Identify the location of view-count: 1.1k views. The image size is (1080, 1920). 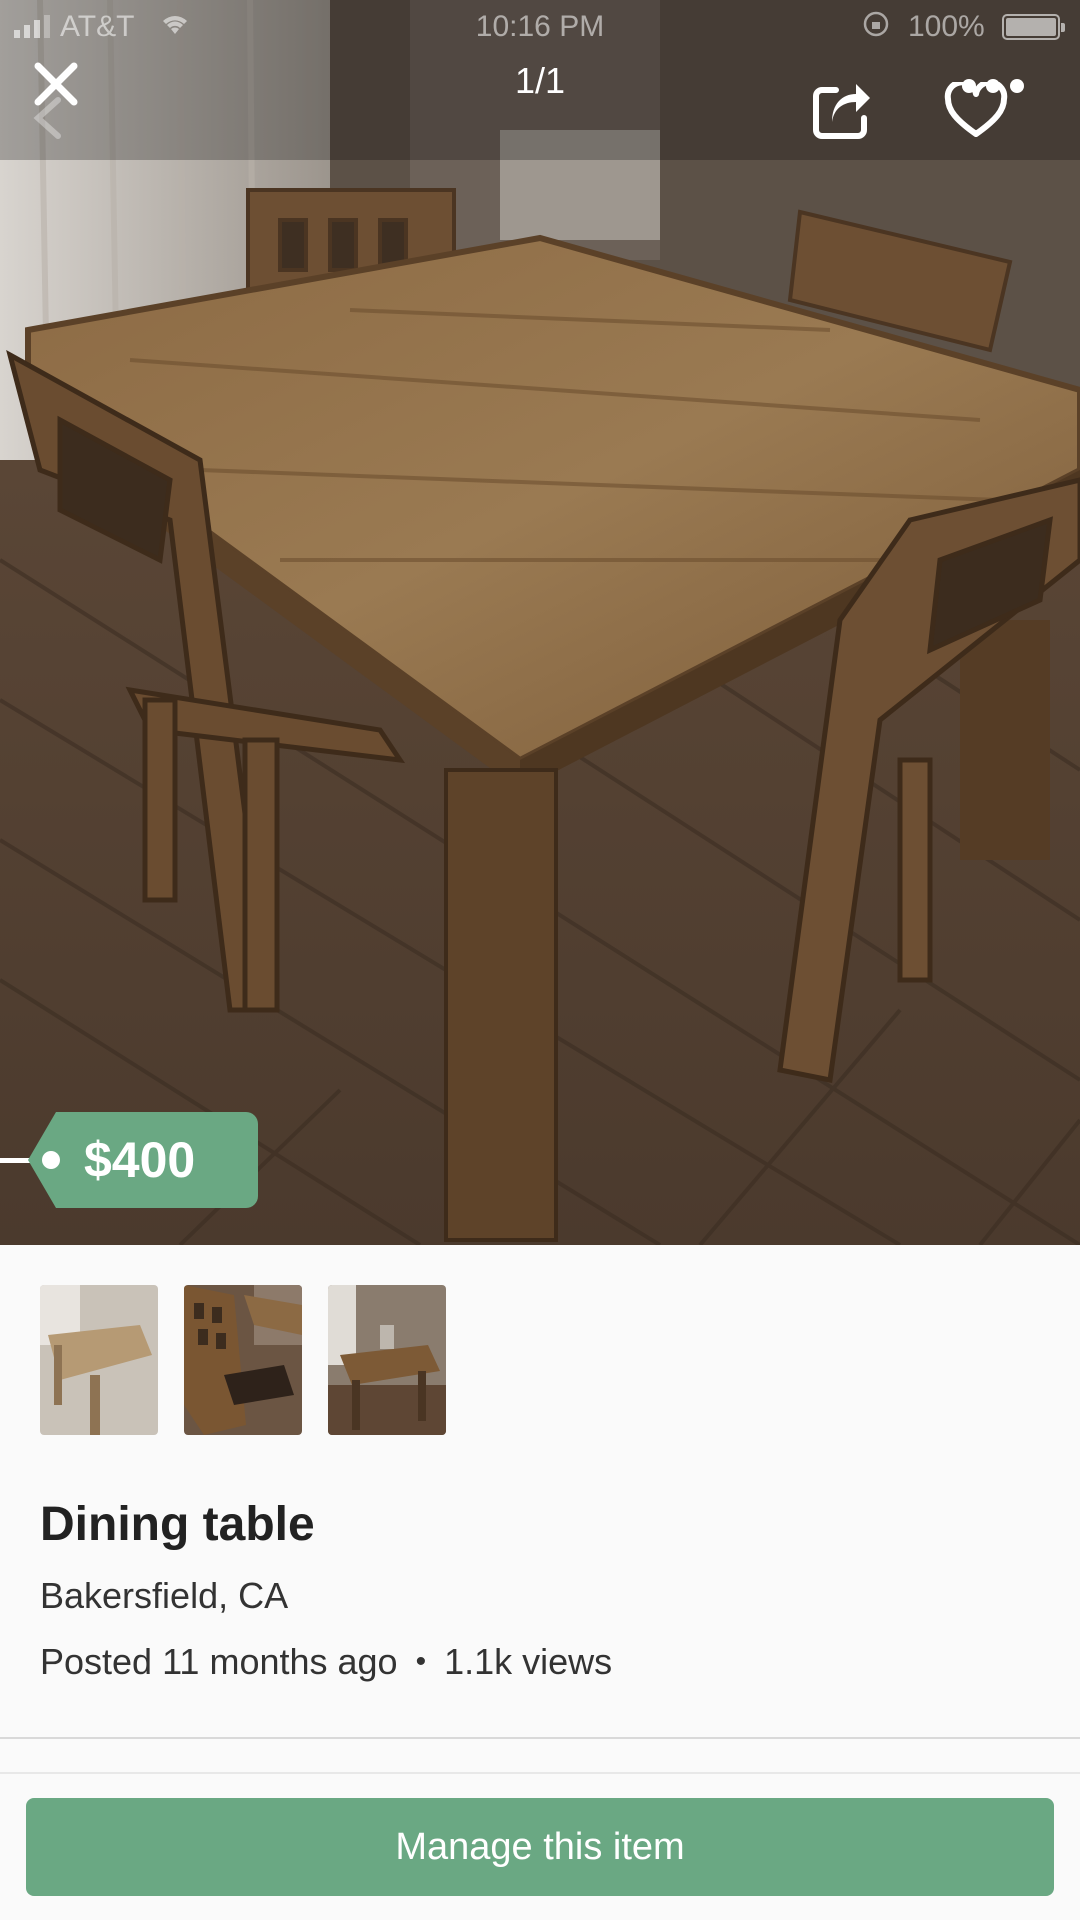
(528, 1661).